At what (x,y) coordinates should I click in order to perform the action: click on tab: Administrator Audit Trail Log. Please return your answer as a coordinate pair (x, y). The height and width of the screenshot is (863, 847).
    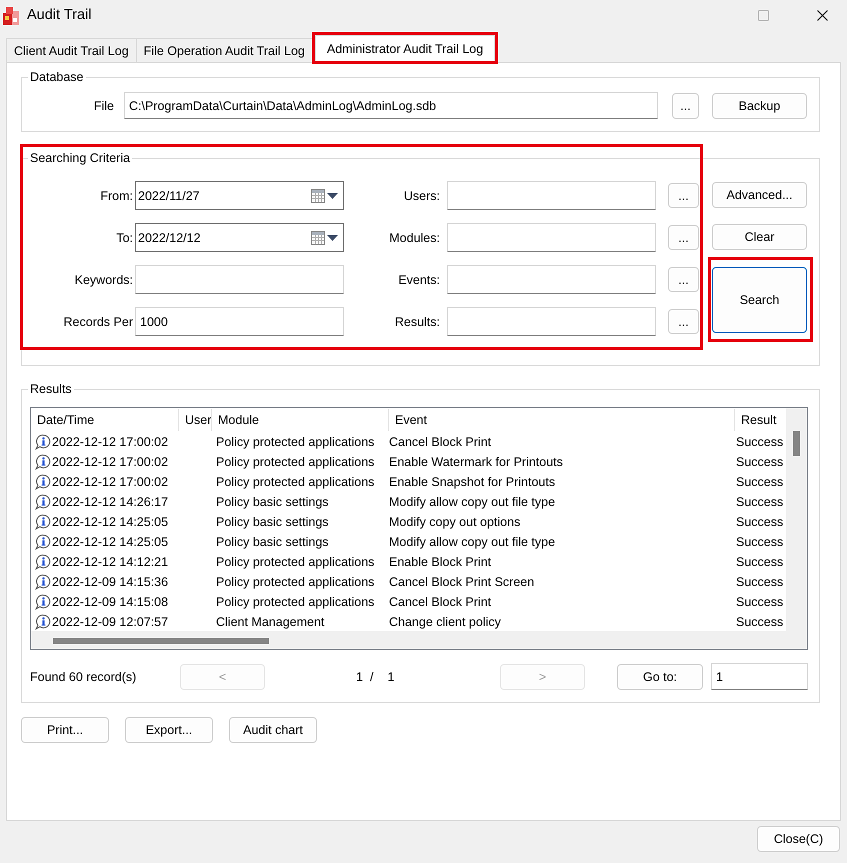
    Looking at the image, I should click on (405, 48).